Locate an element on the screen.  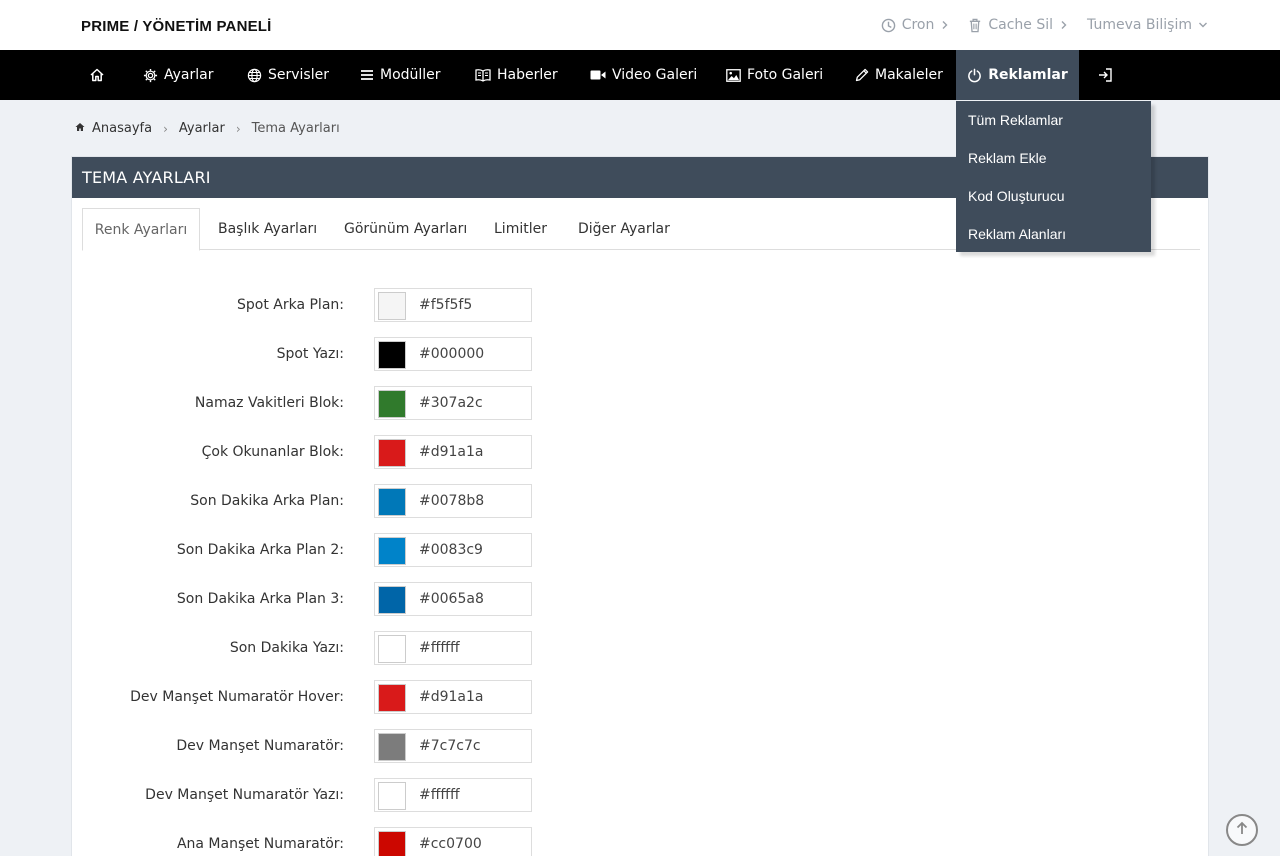
color-hex-value: #f5f5f5 is located at coordinates (446, 305).